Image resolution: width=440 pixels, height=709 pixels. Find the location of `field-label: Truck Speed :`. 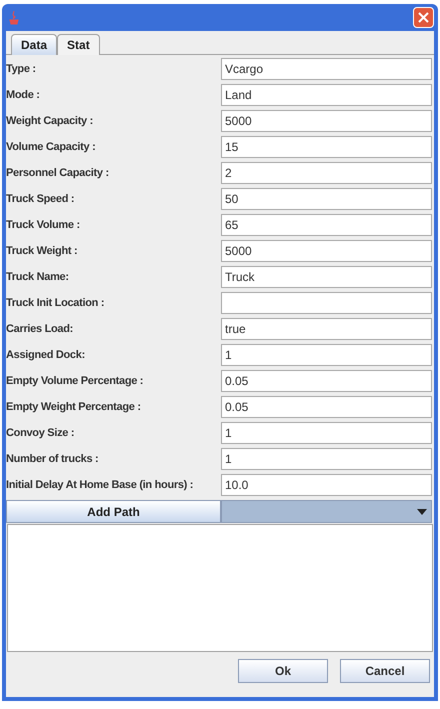

field-label: Truck Speed : is located at coordinates (41, 199).